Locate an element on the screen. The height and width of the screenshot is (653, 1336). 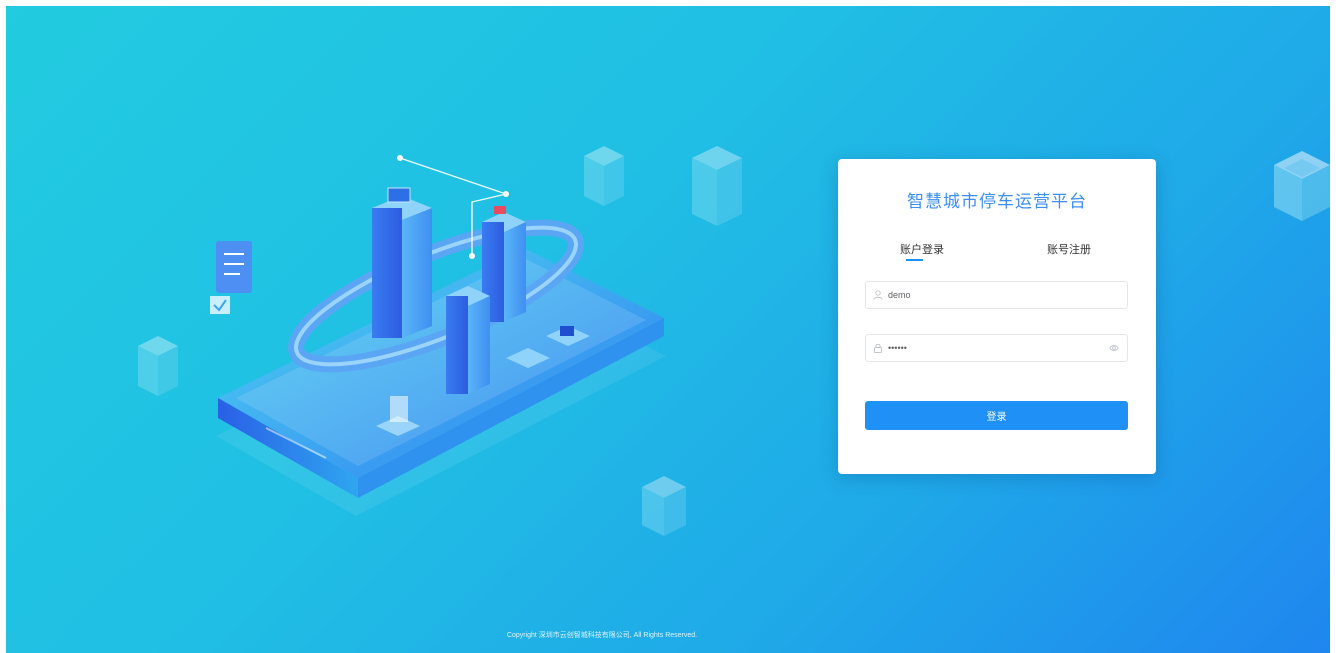
password-input is located at coordinates (993, 348).